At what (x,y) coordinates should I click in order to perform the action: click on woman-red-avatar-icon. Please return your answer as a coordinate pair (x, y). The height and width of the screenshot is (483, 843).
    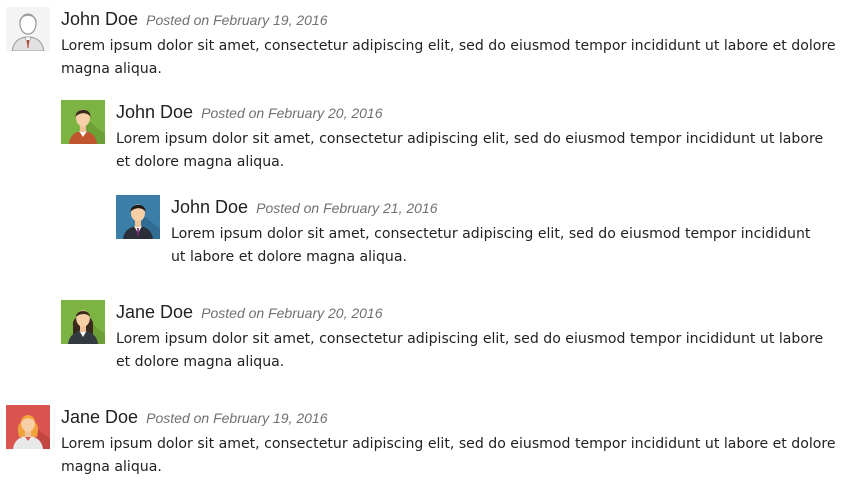
    Looking at the image, I should click on (28, 427).